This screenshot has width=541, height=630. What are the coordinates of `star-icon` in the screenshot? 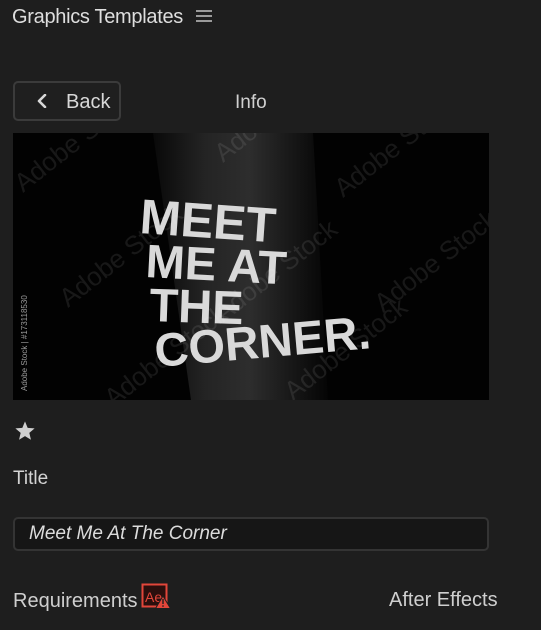 It's located at (25, 431).